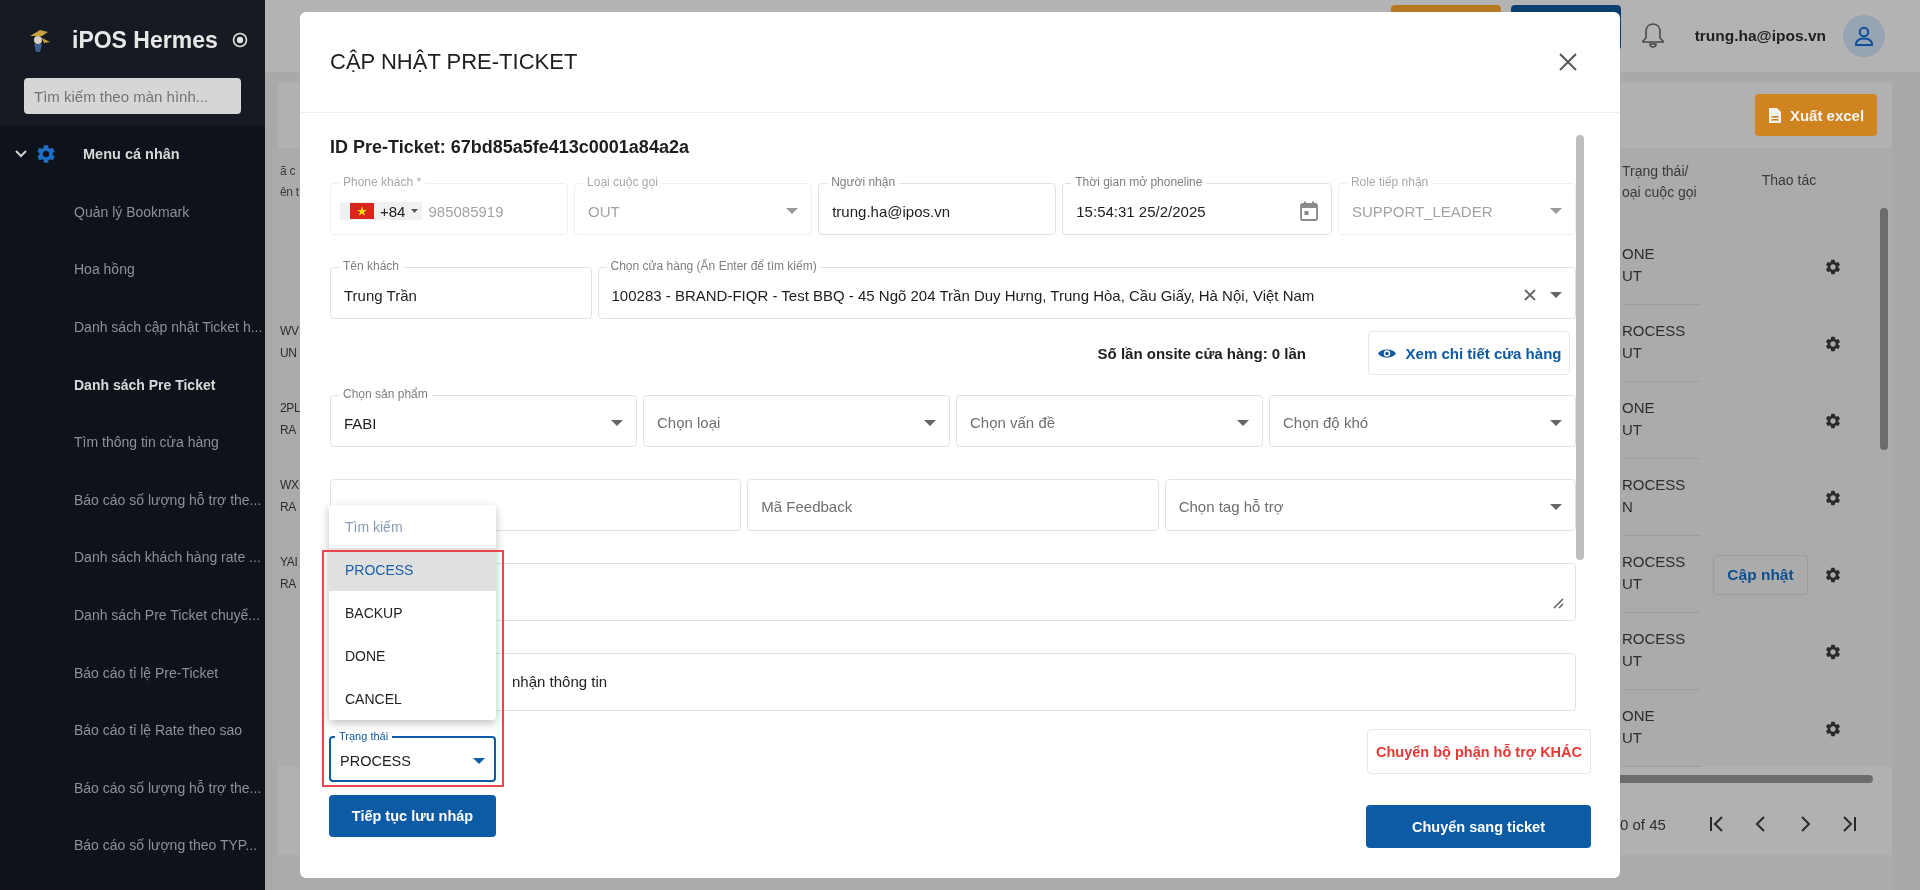 The width and height of the screenshot is (1920, 890). Describe the element at coordinates (132, 384) in the screenshot. I see `menu-item: Danh sách Pre Ticket` at that location.